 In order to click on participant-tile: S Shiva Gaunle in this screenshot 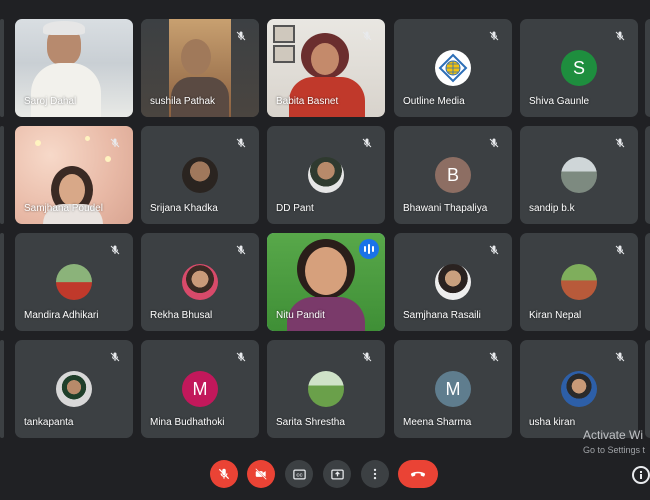, I will do `click(579, 68)`.